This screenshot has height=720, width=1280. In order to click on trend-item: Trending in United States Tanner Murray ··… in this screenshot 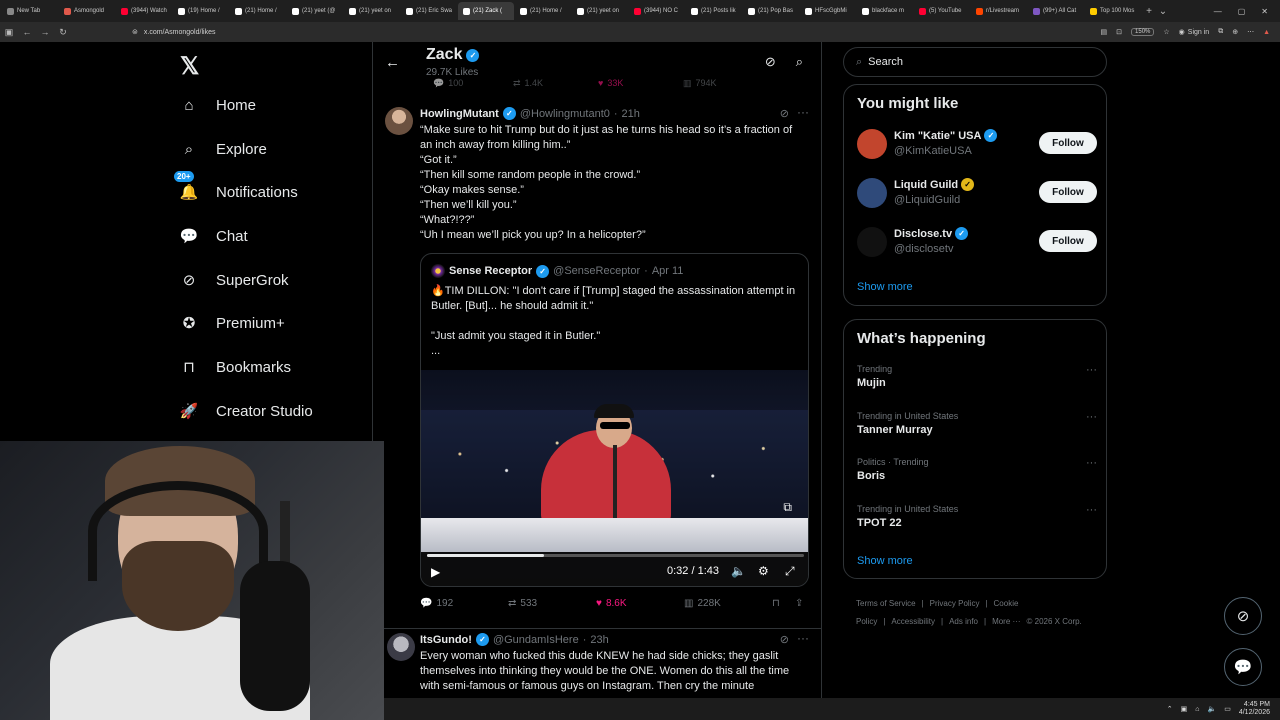, I will do `click(977, 429)`.